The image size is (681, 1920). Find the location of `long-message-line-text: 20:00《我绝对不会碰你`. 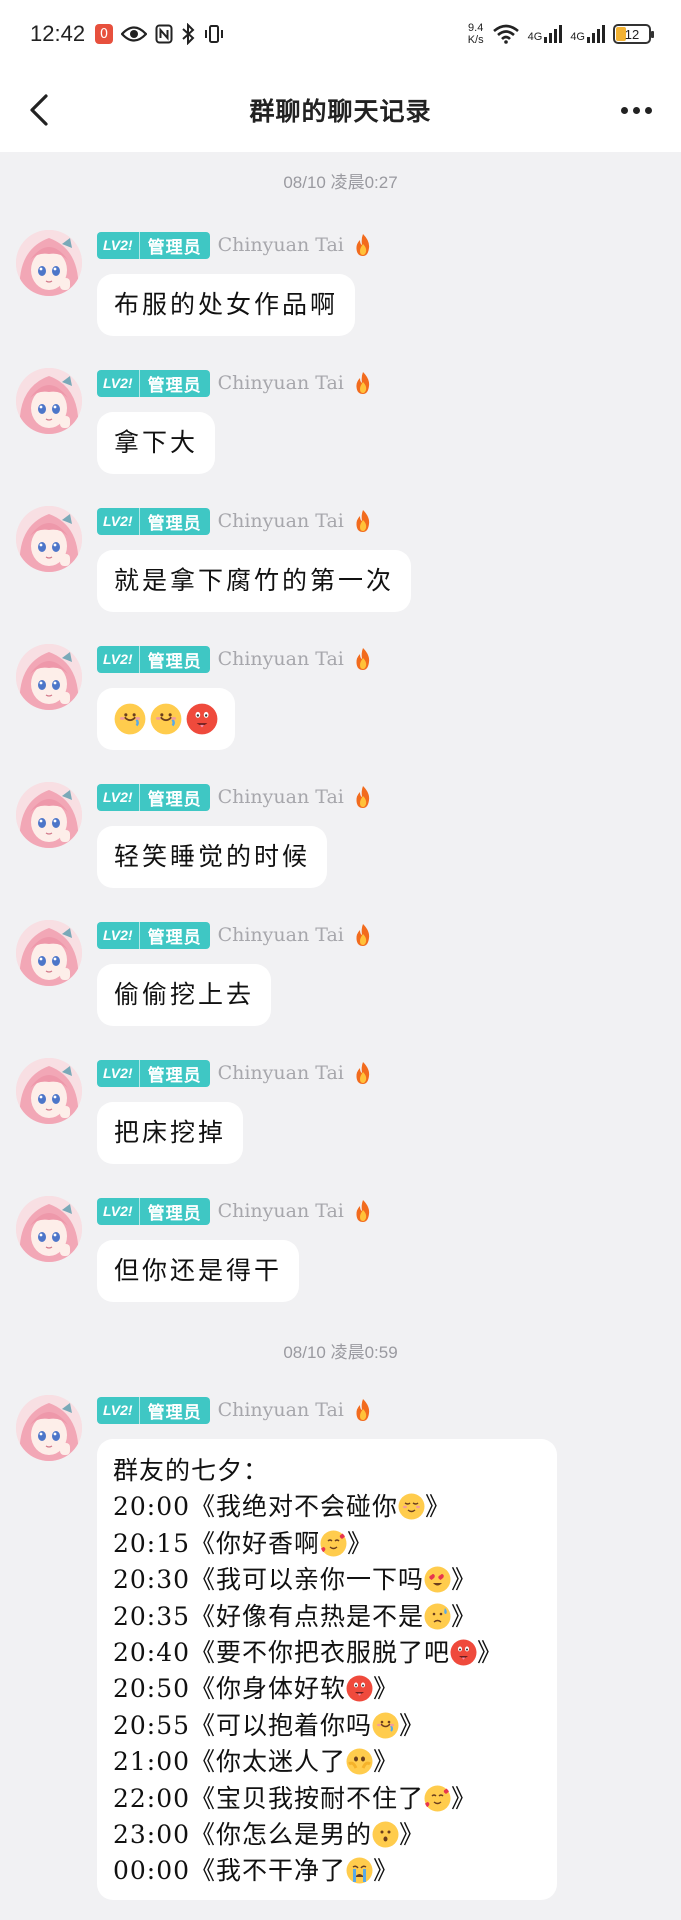

long-message-line-text: 20:00《我绝对不会碰你 is located at coordinates (256, 1507).